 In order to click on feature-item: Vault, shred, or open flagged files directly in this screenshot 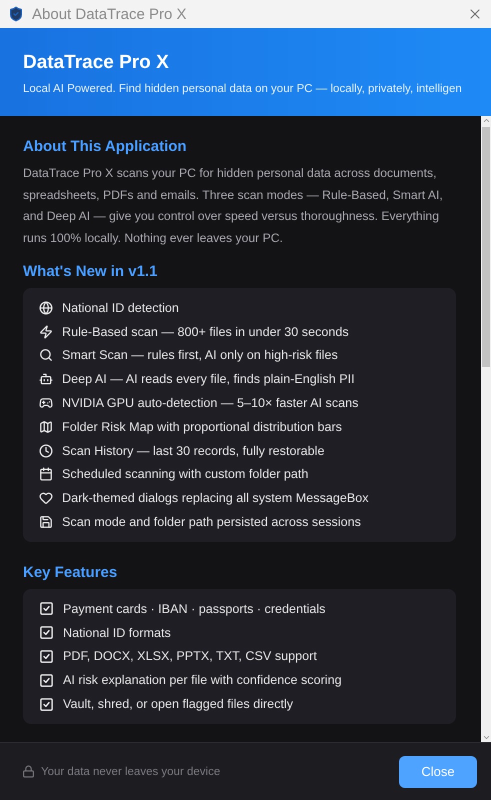, I will do `click(178, 704)`.